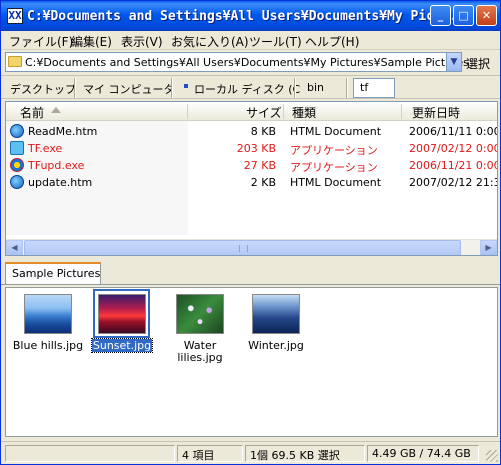  I want to click on maximize-button: □, so click(463, 15).